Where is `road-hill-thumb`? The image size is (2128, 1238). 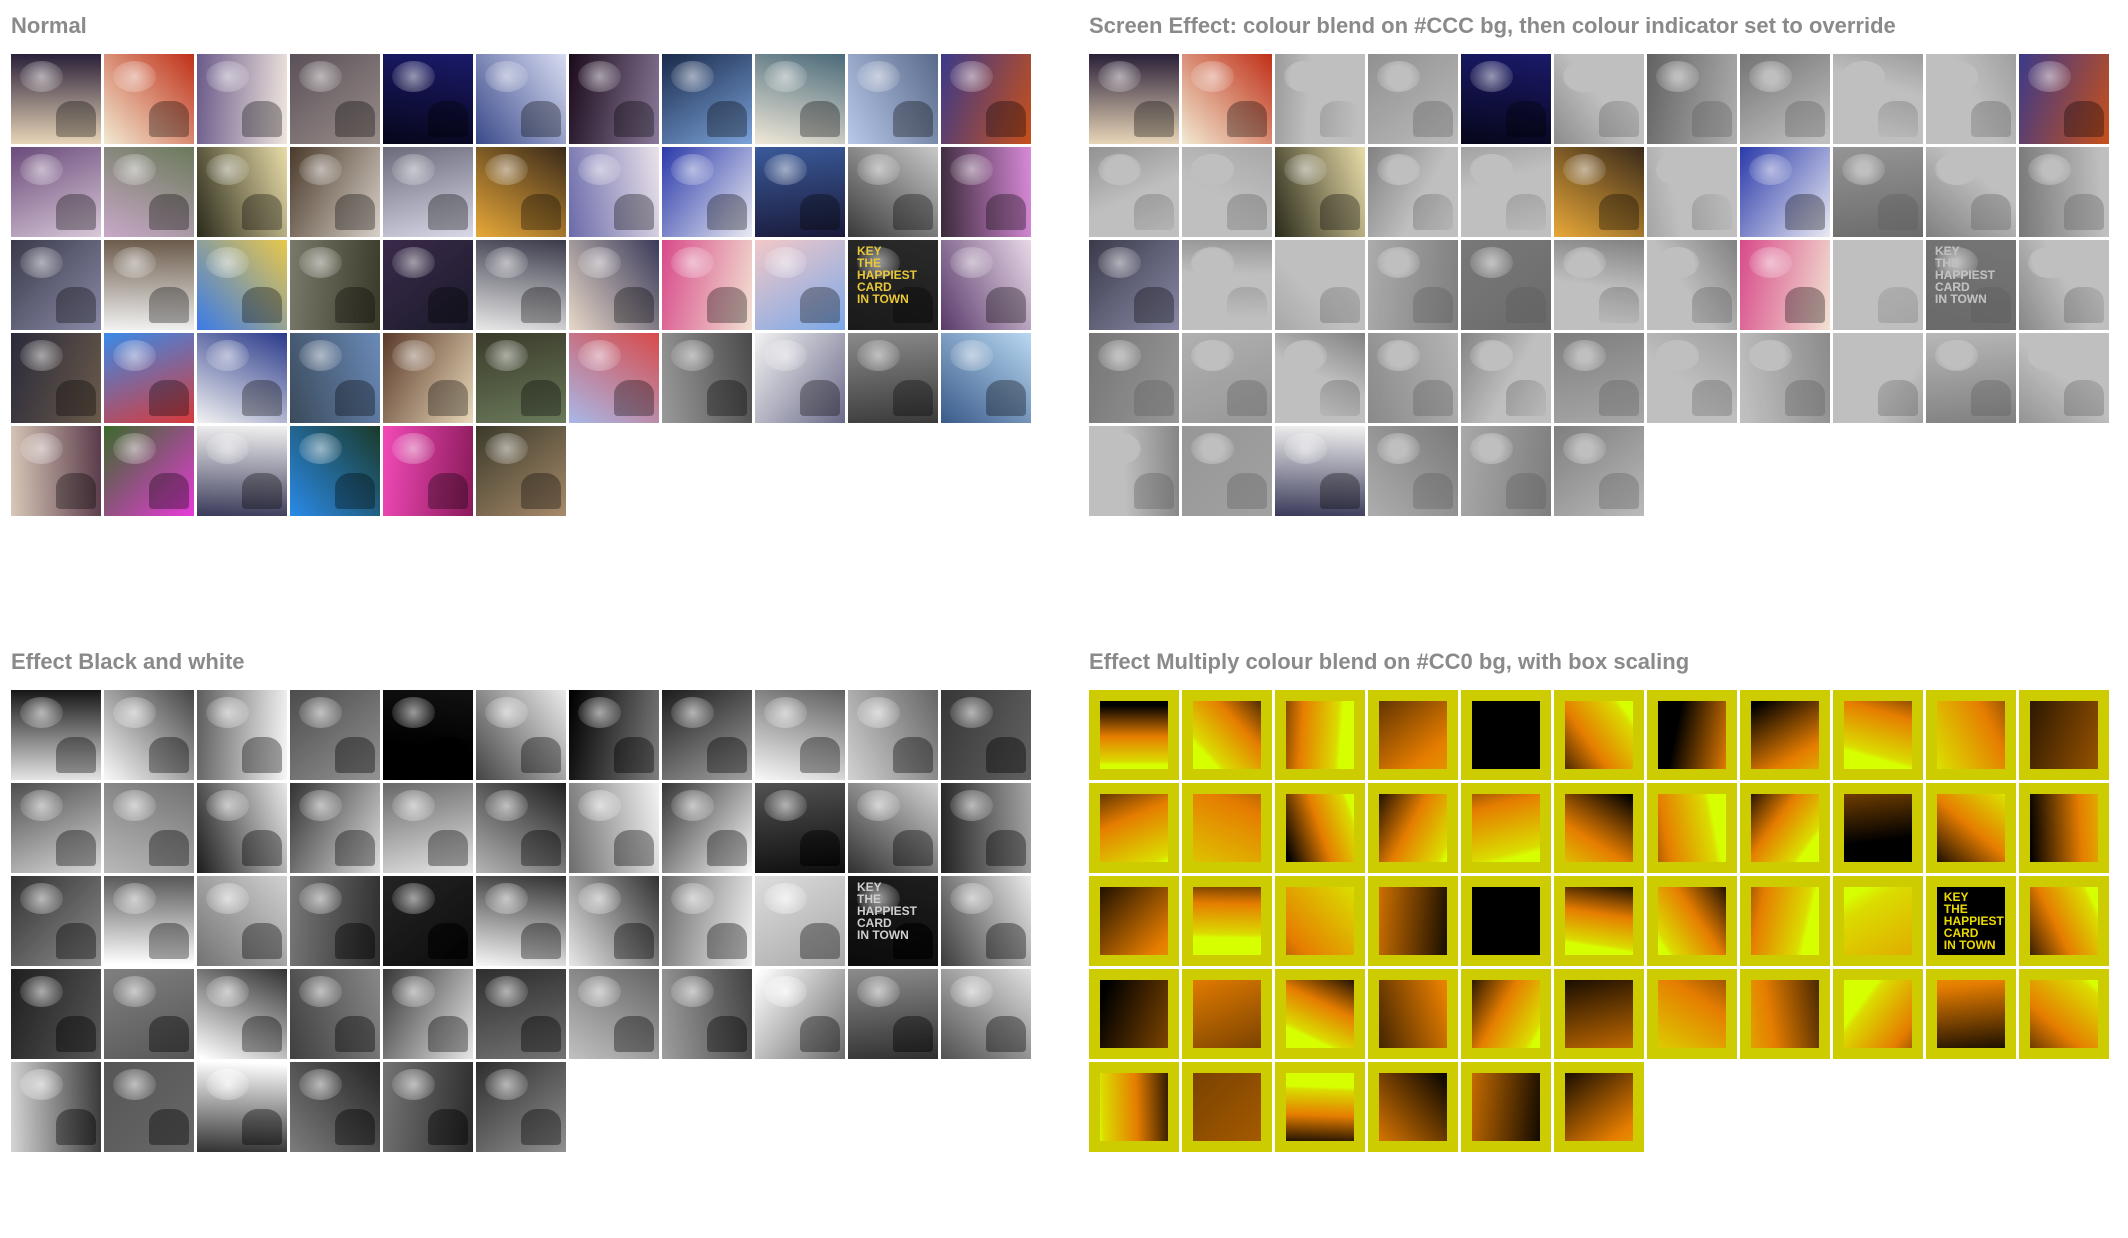
road-hill-thumb is located at coordinates (149, 192).